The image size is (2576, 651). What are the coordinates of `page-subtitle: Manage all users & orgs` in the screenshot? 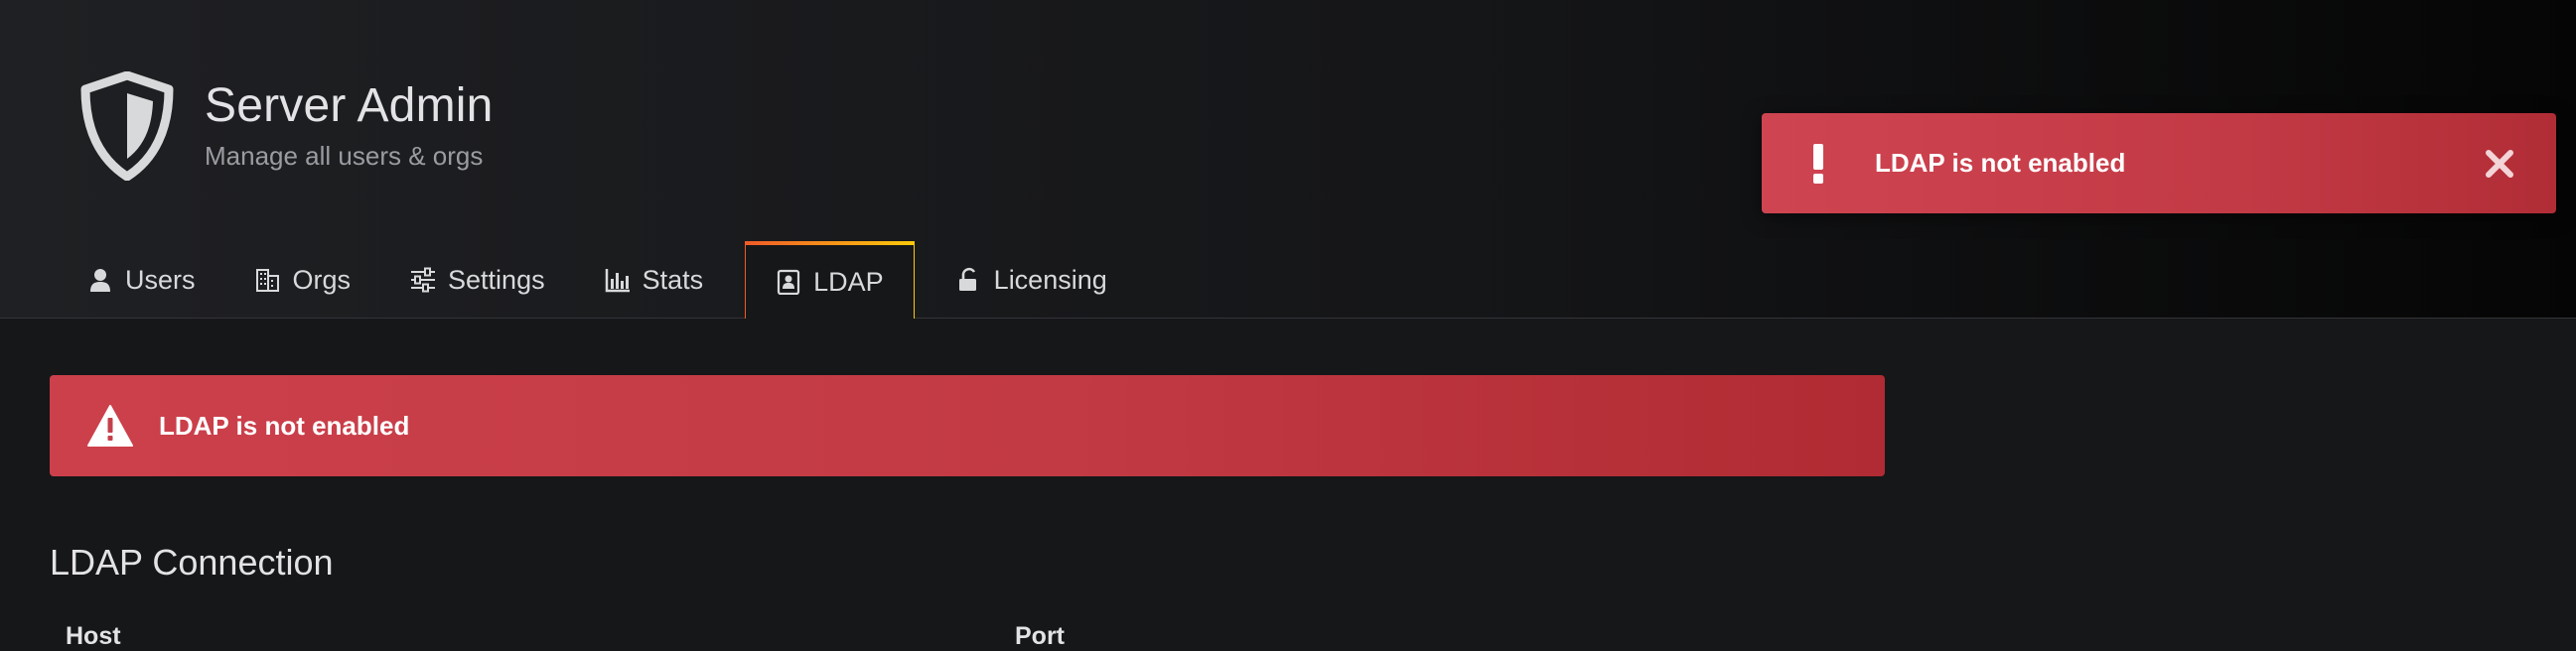 It's located at (345, 155).